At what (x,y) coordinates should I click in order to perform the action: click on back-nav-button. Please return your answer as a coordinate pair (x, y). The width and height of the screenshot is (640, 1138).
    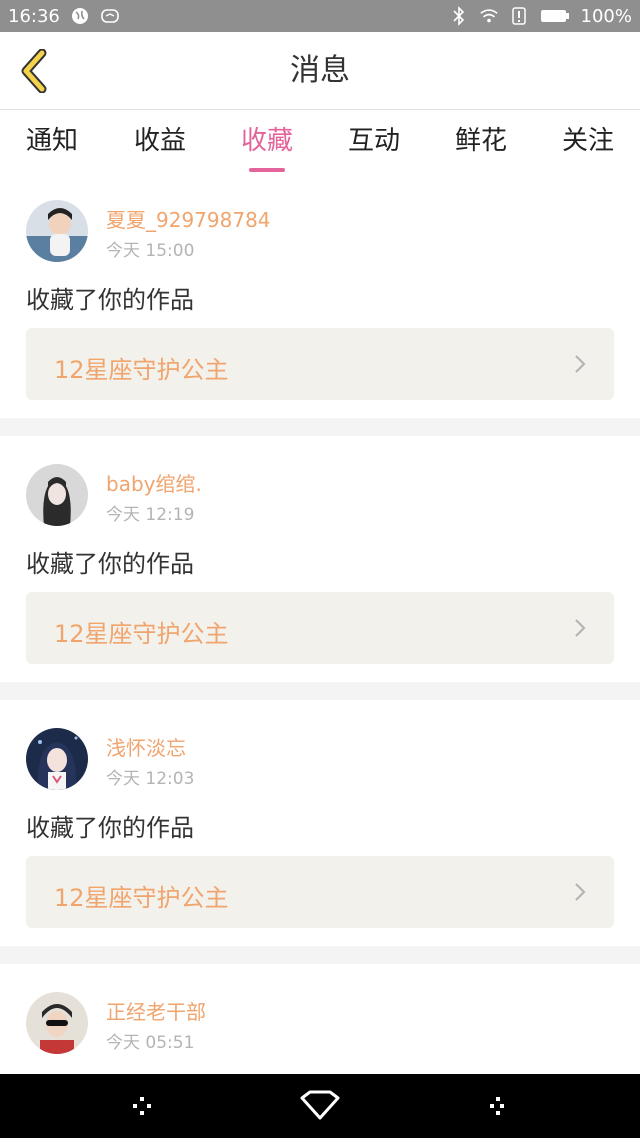
    Looking at the image, I should click on (498, 1106).